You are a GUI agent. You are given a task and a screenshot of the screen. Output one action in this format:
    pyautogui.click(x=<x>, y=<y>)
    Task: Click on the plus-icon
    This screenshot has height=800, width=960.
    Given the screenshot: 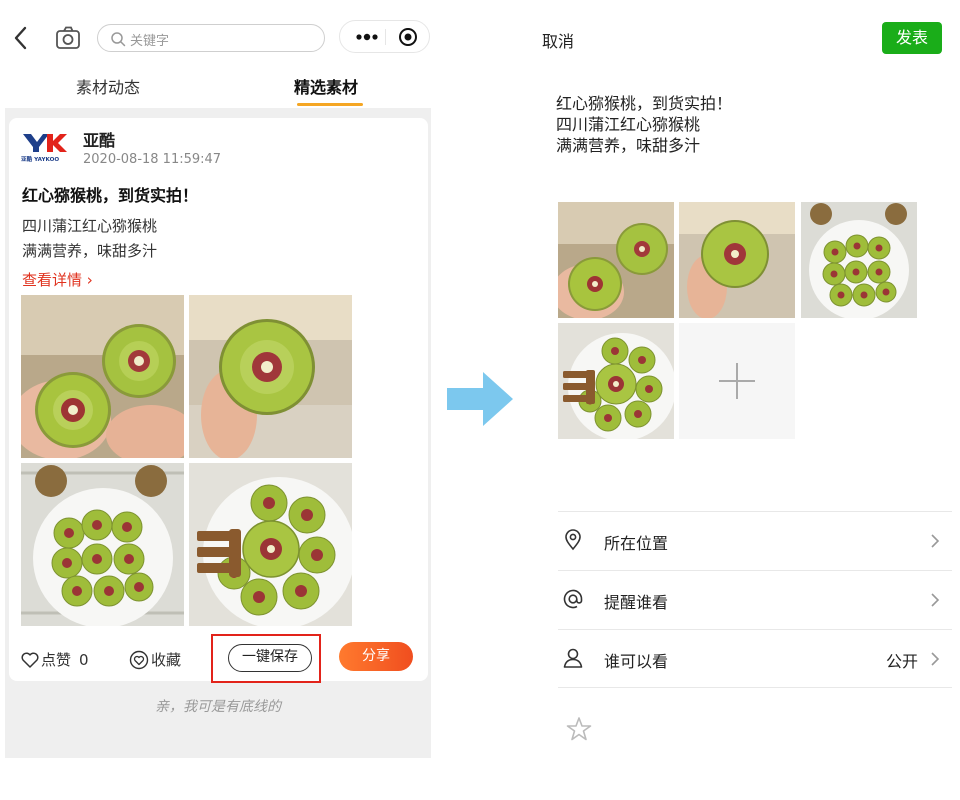 What is the action you would take?
    pyautogui.click(x=737, y=381)
    